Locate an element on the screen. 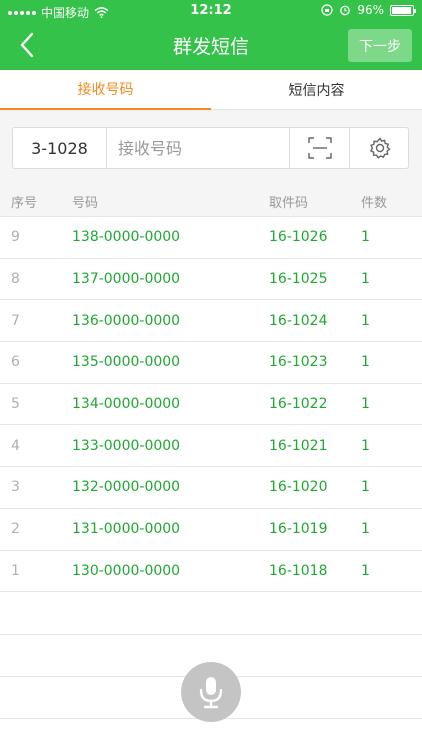 The height and width of the screenshot is (750, 422). row-phone: 138-0000-0000 is located at coordinates (126, 237).